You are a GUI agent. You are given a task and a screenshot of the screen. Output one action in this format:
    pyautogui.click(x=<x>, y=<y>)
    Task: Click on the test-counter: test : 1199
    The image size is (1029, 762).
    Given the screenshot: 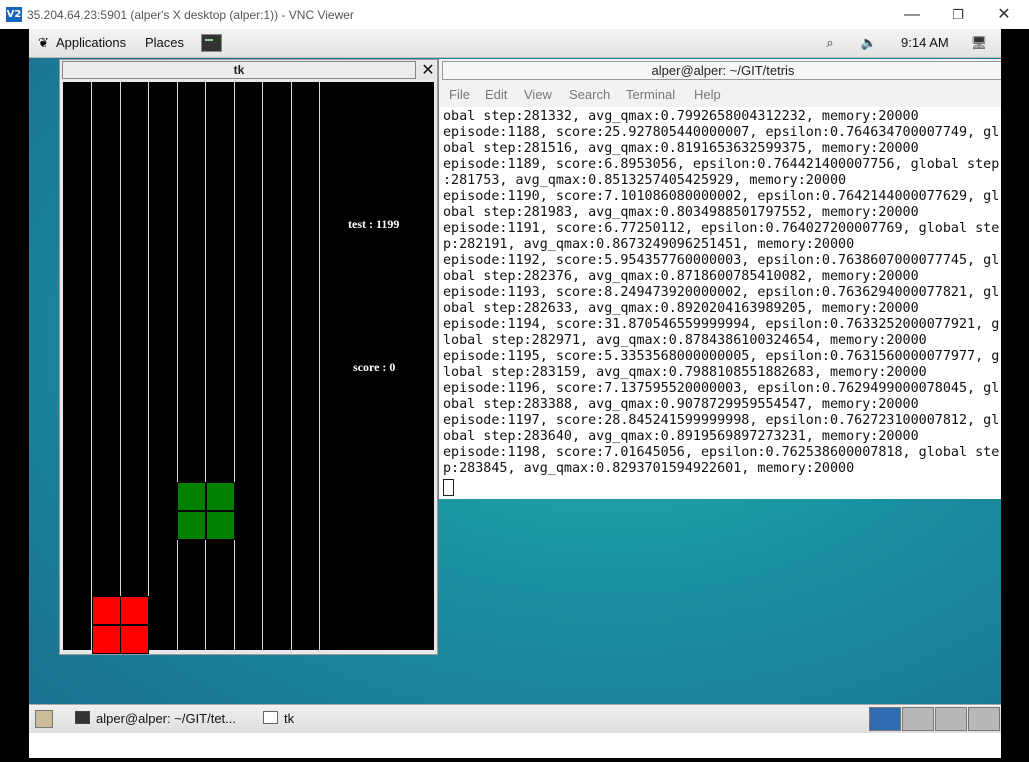 What is the action you would take?
    pyautogui.click(x=374, y=224)
    